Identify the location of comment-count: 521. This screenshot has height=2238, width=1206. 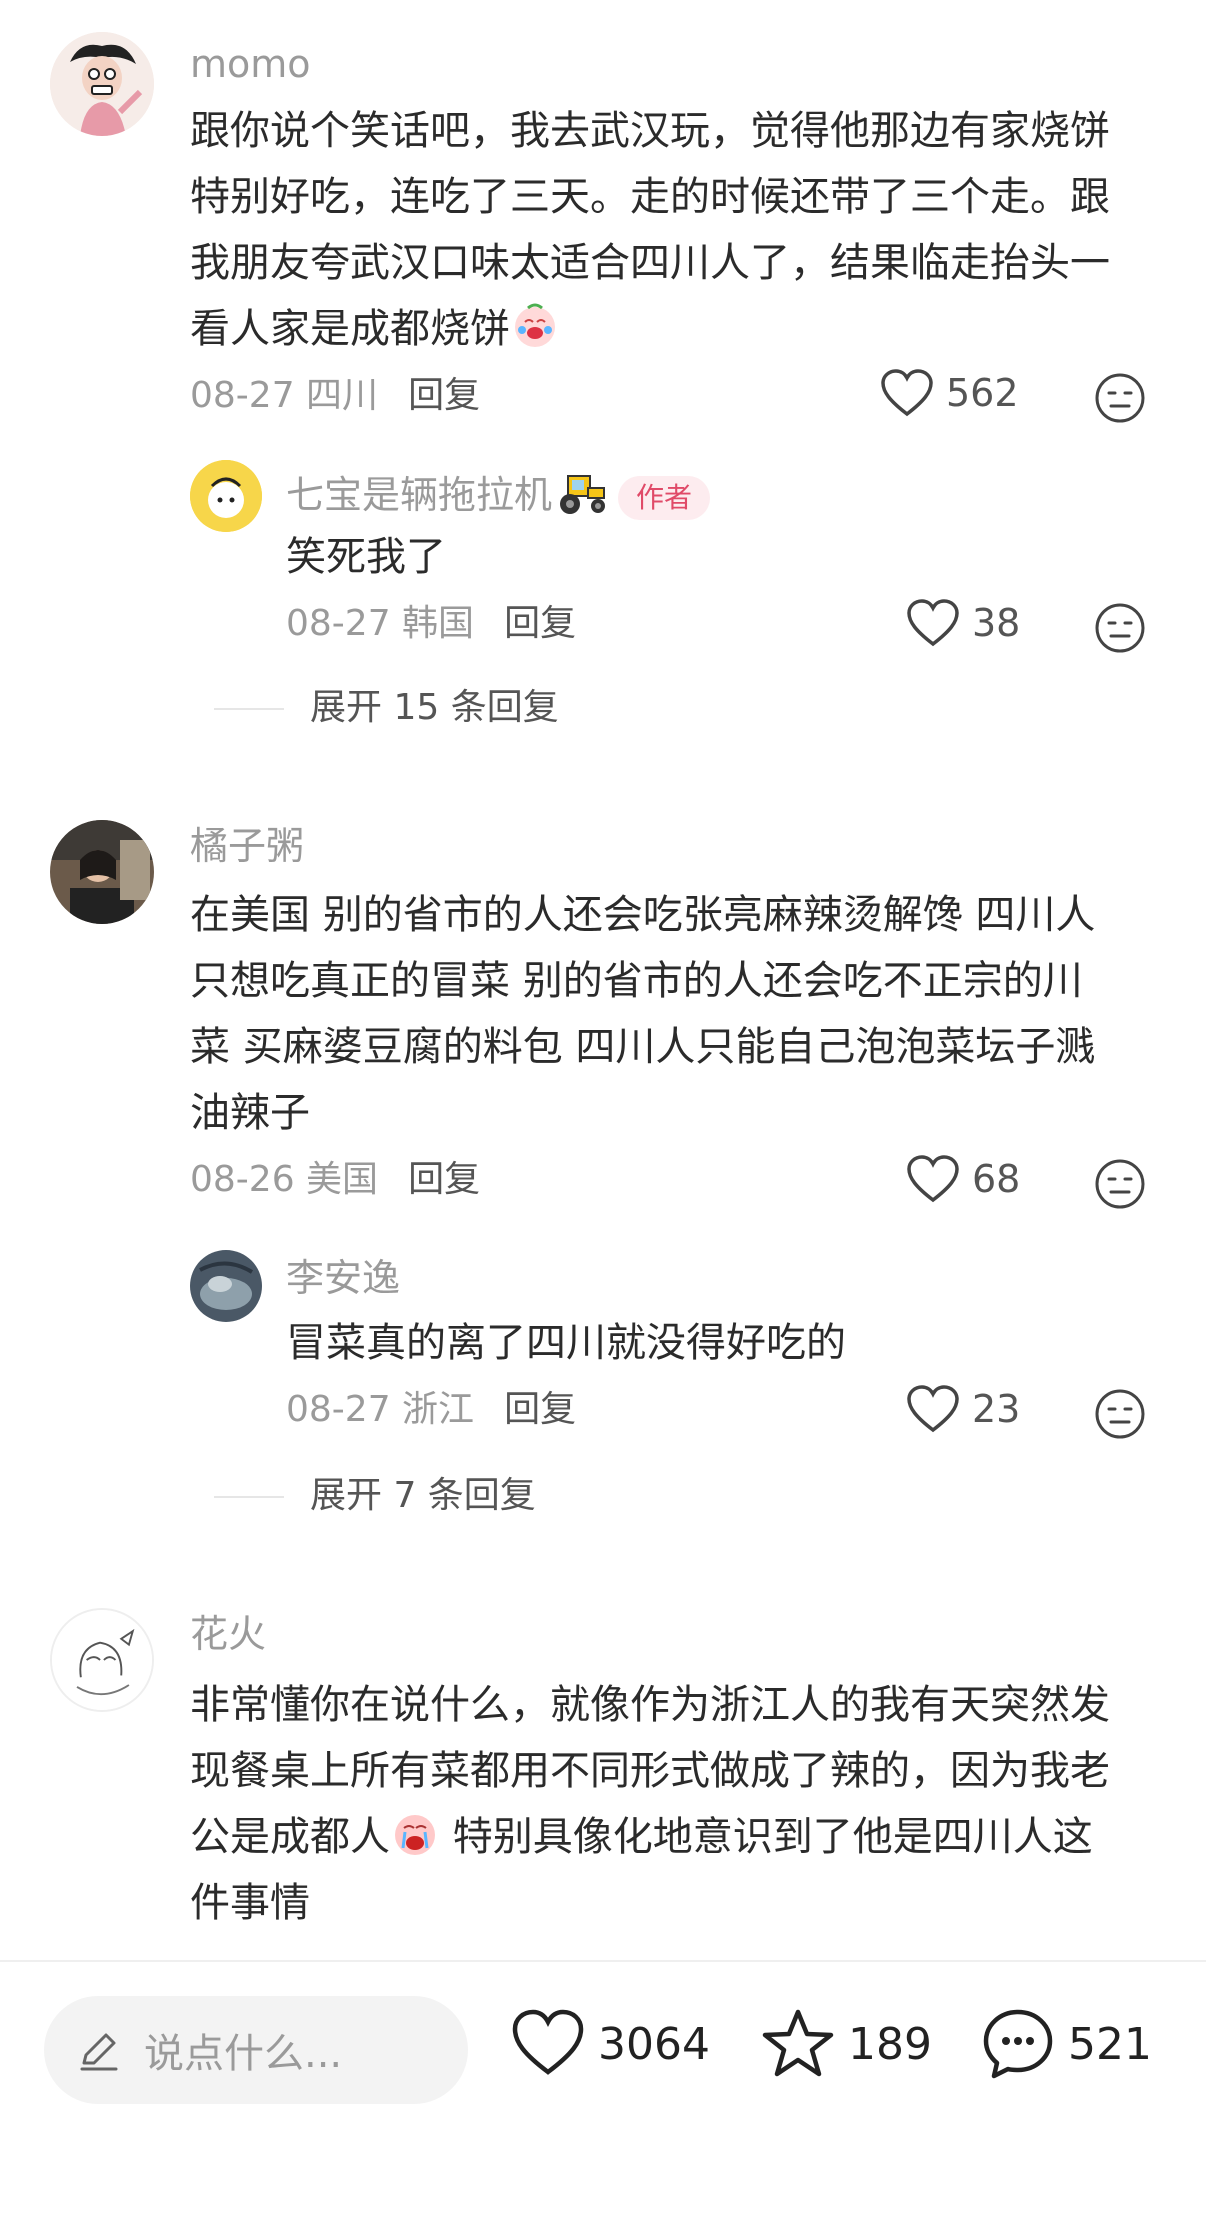
(1110, 2044).